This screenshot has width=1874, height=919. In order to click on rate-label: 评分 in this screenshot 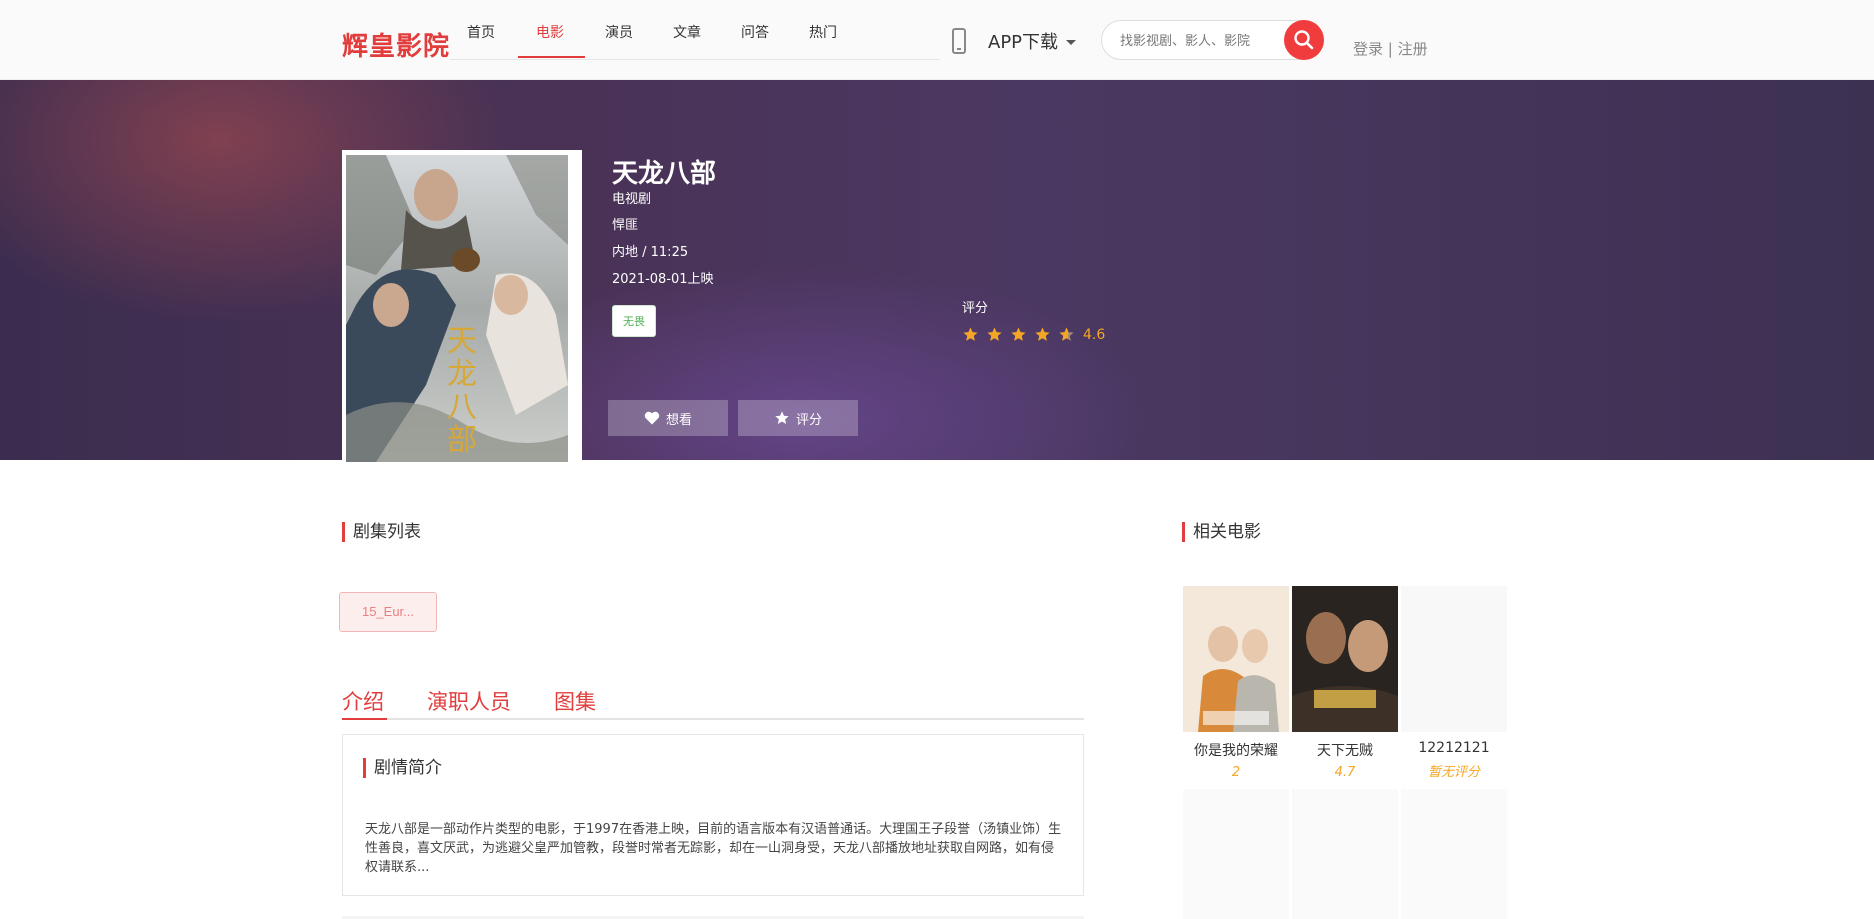, I will do `click(808, 420)`.